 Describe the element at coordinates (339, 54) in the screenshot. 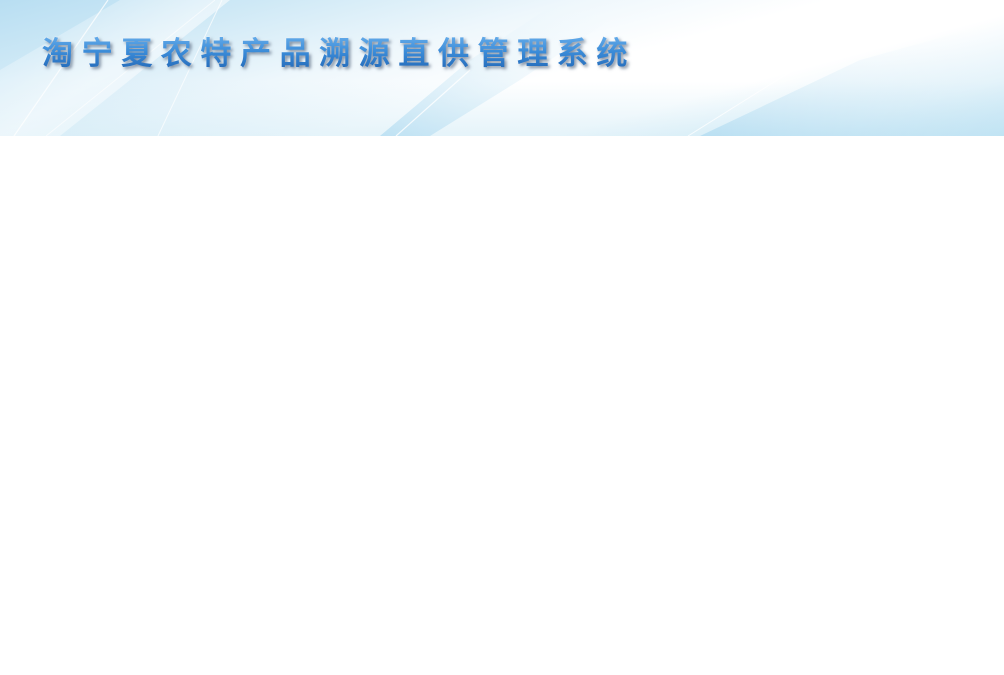

I see `page-title: 淘宁夏农特产品溯源直供管理系统` at that location.